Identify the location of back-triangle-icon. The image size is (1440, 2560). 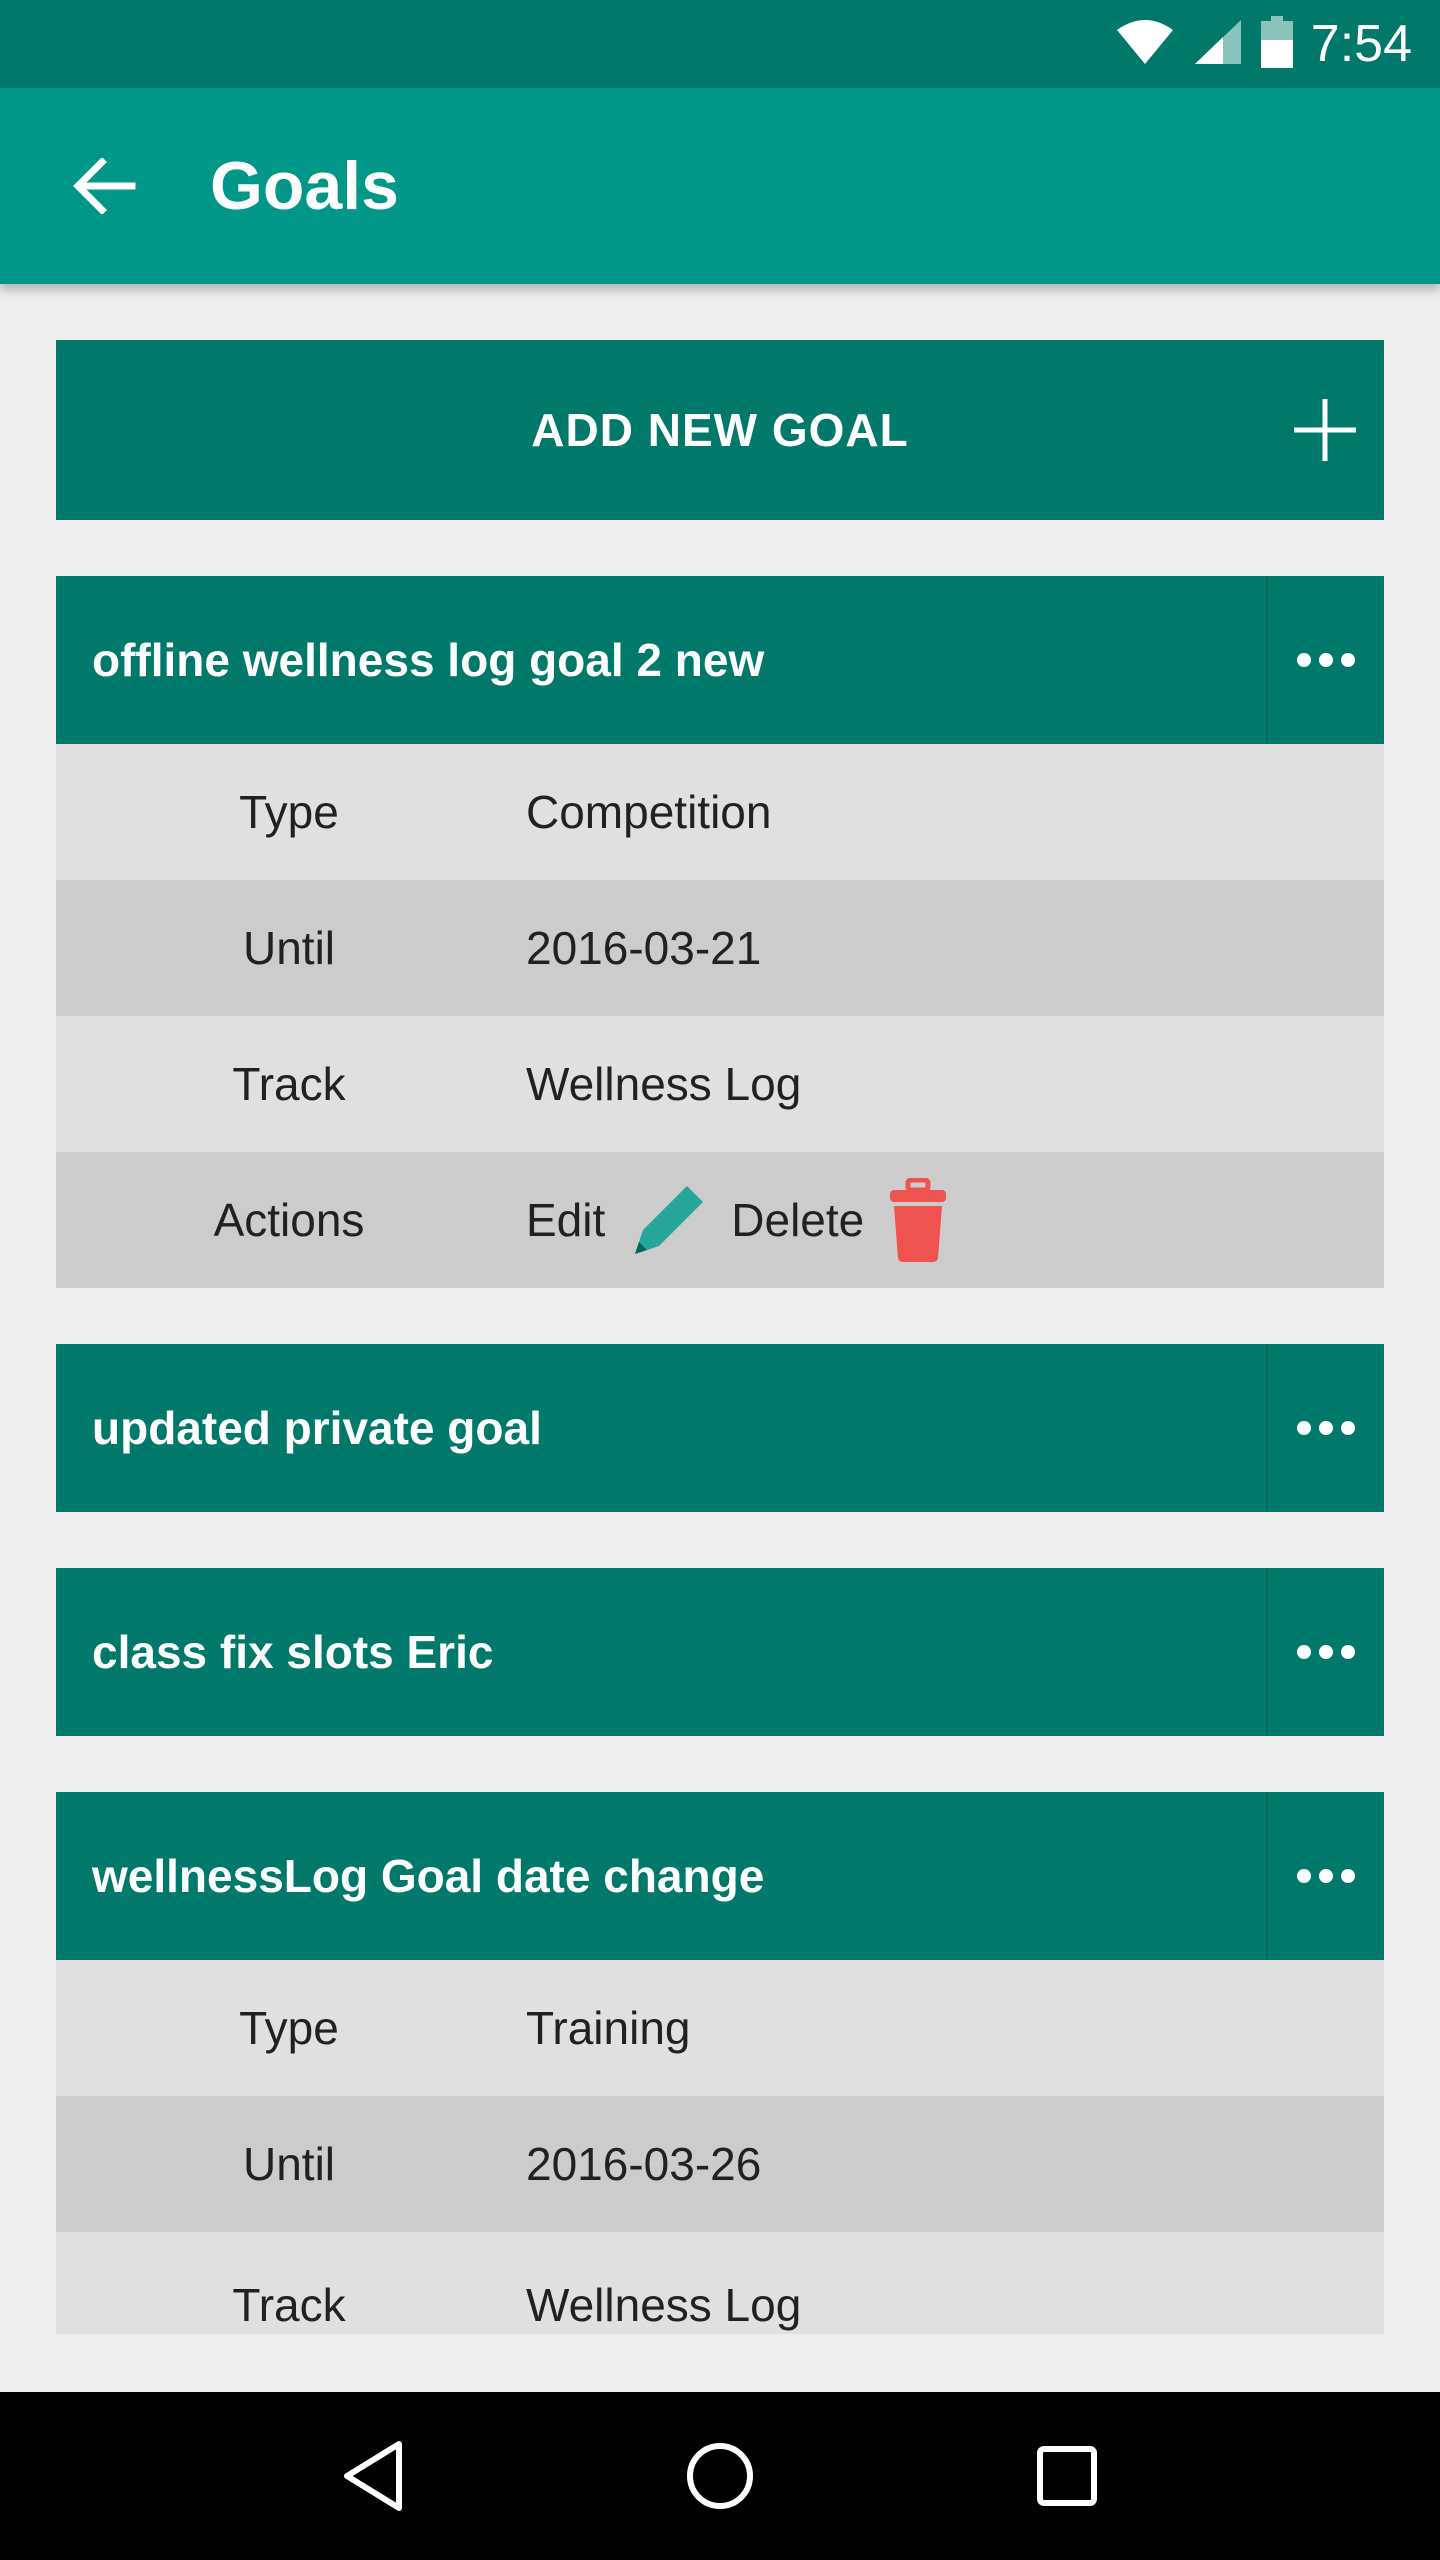
(373, 2476).